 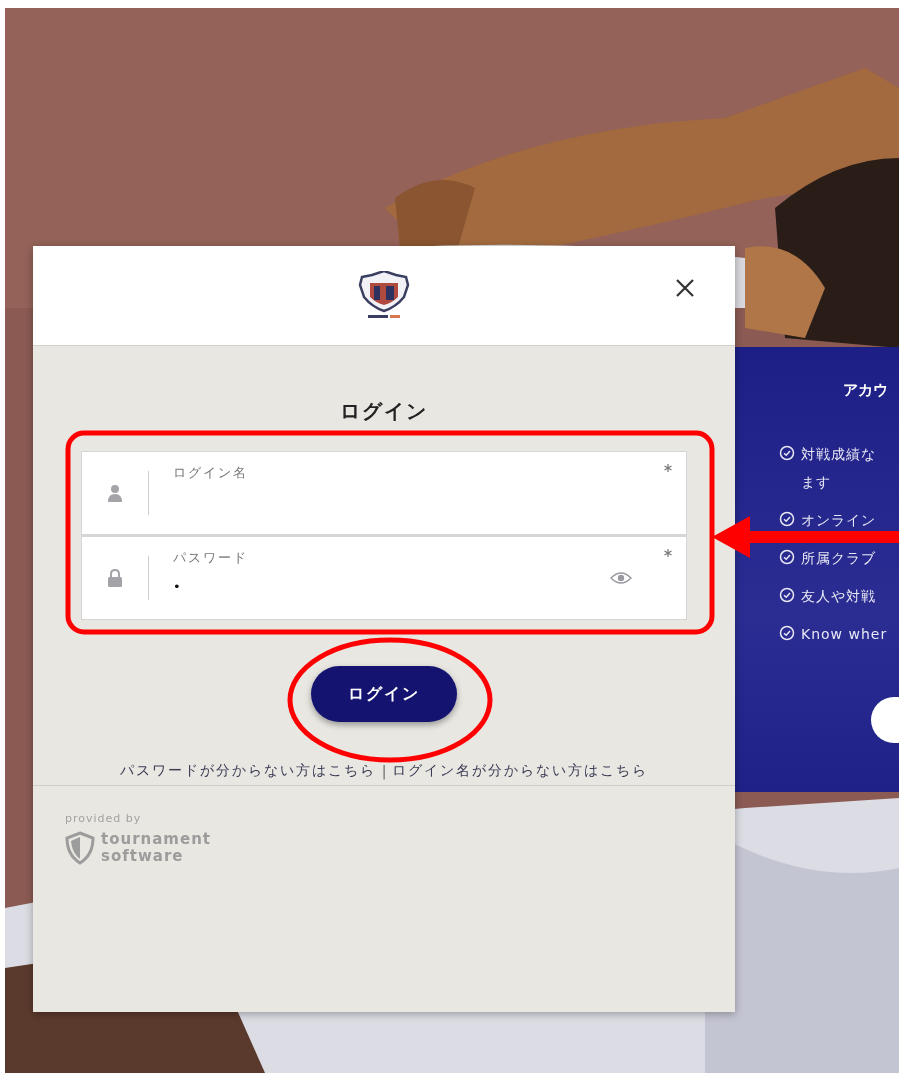 What do you see at coordinates (838, 558) in the screenshot?
I see `feature-text: 所属クラブ` at bounding box center [838, 558].